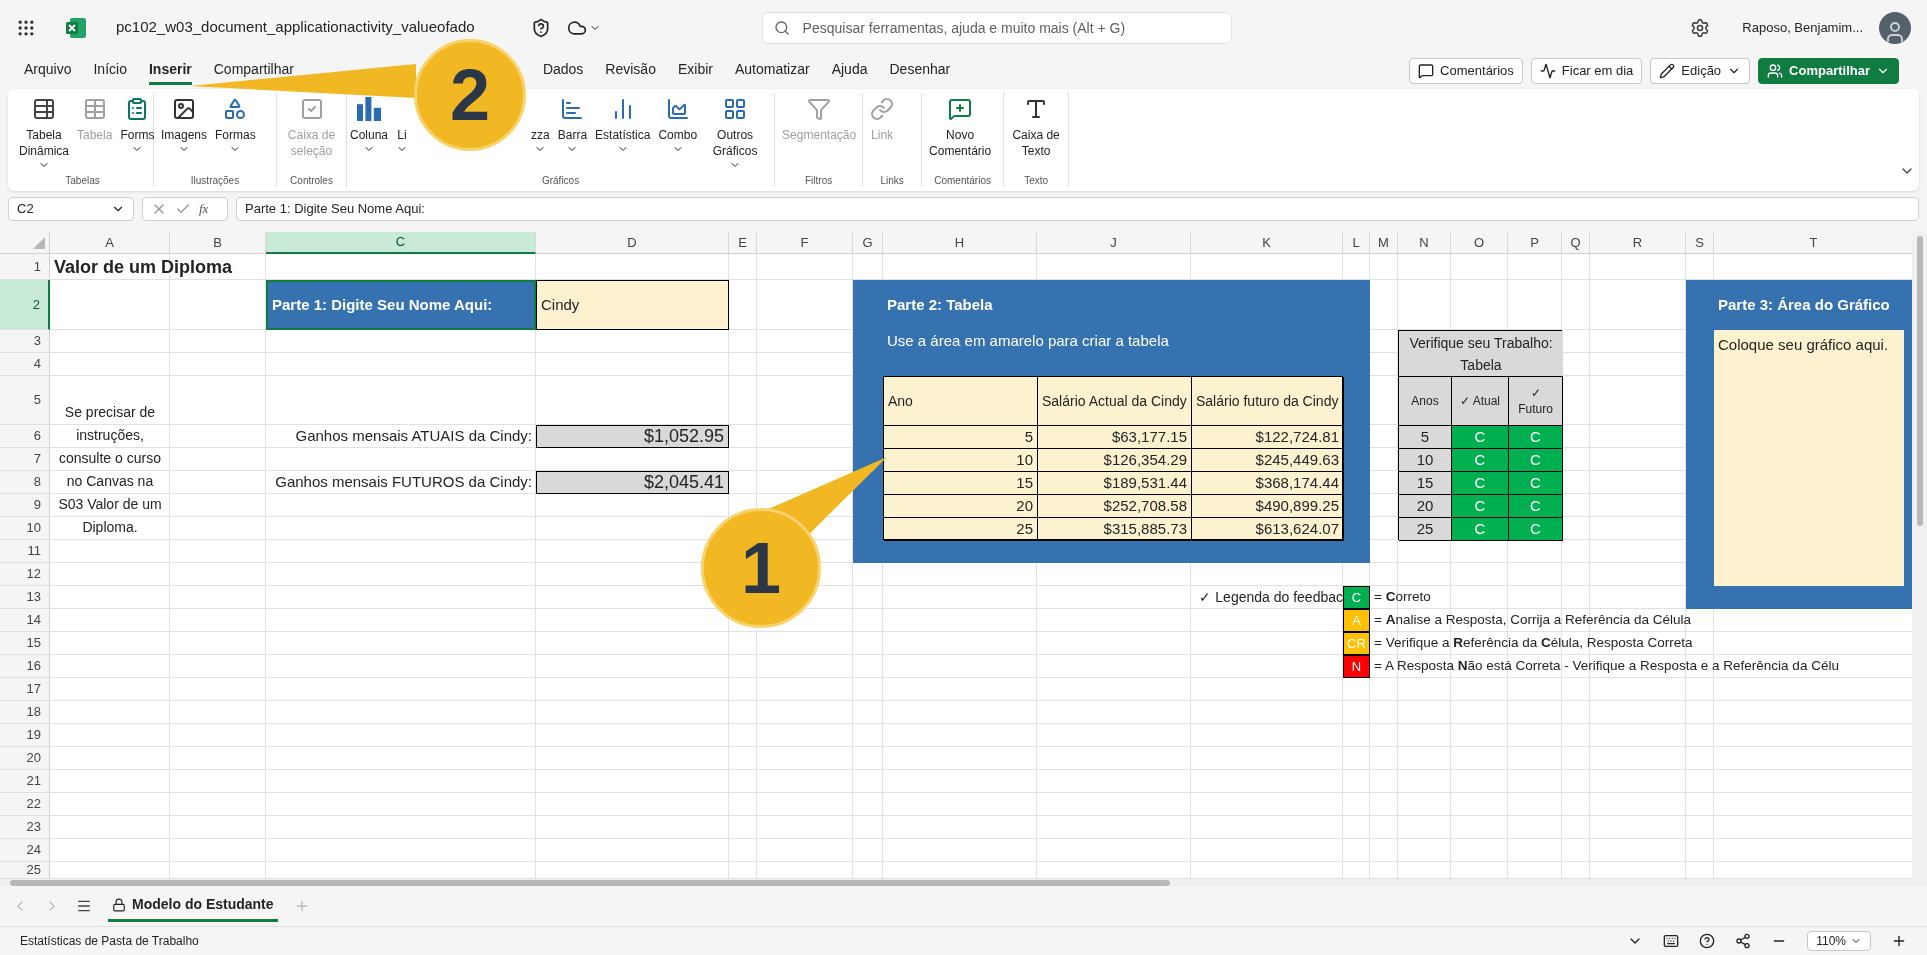  Describe the element at coordinates (25, 689) in the screenshot. I see `row-header: 17` at that location.